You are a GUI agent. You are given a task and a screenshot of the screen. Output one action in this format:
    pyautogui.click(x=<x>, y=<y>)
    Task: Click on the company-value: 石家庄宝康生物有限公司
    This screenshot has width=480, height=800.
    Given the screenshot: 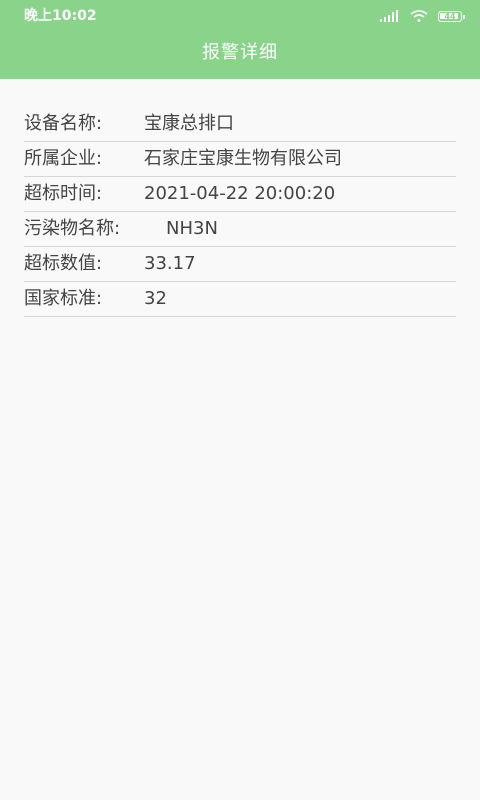 What is the action you would take?
    pyautogui.click(x=243, y=158)
    